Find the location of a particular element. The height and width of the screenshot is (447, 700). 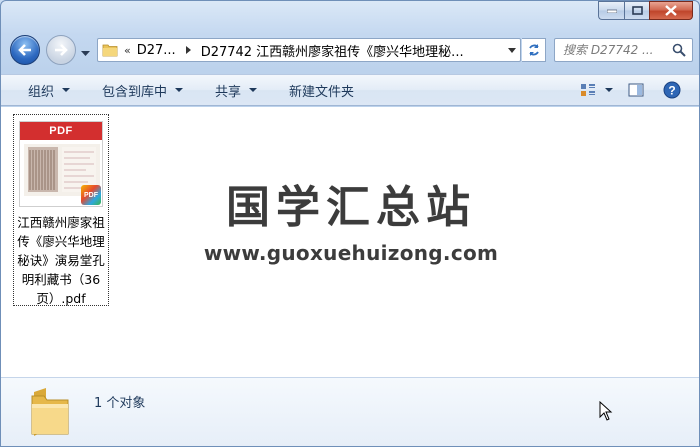

help-button: ? is located at coordinates (672, 90).